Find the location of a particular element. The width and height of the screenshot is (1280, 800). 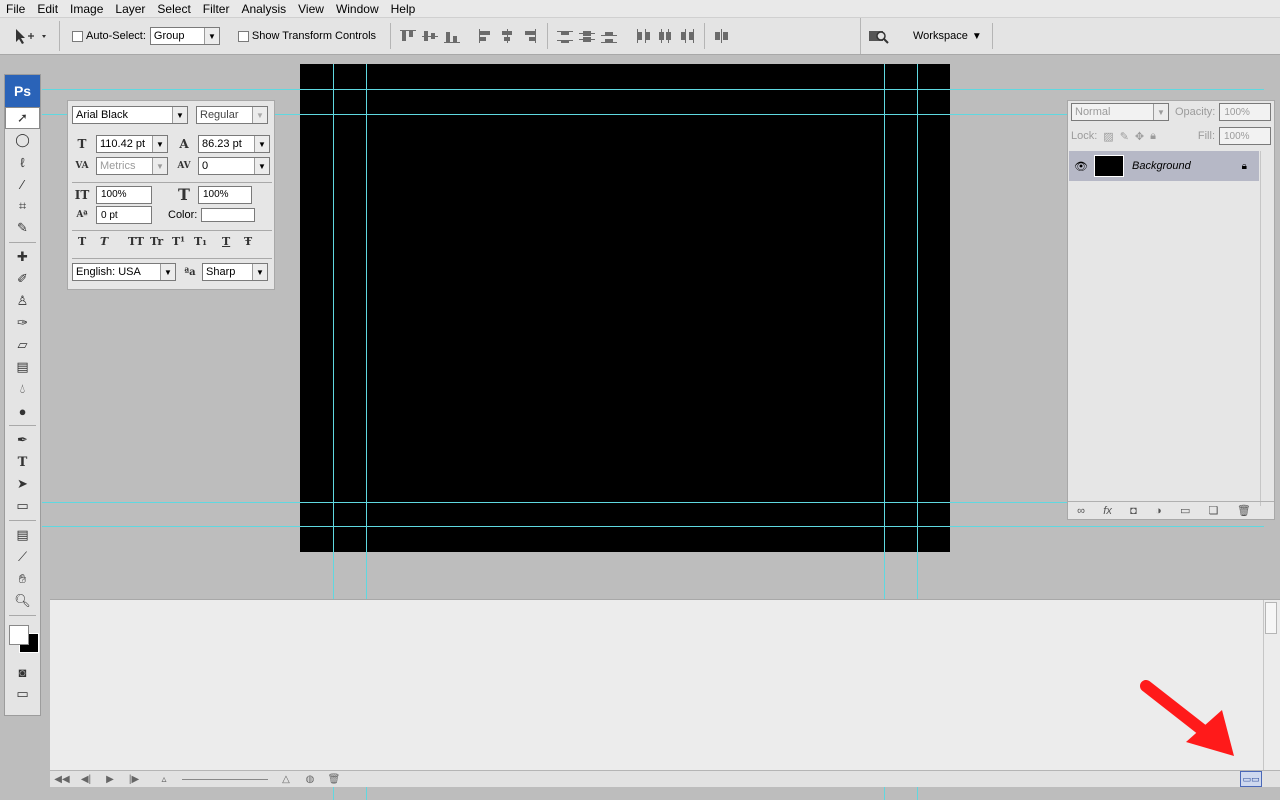

tracking-field: 0 ▼ is located at coordinates (234, 166).